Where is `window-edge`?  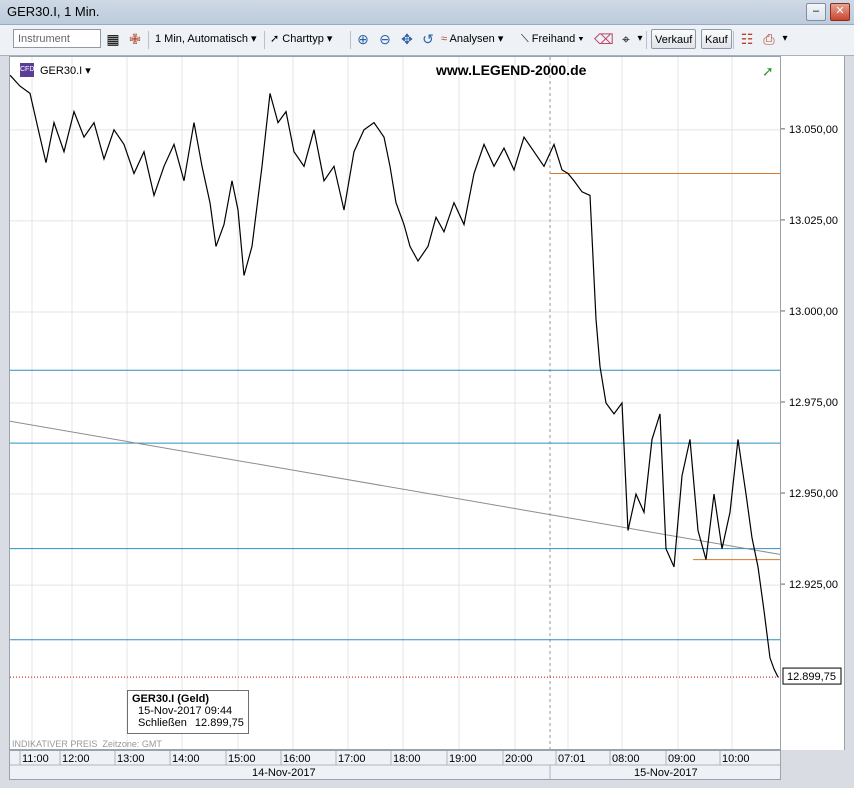
window-edge is located at coordinates (849, 422).